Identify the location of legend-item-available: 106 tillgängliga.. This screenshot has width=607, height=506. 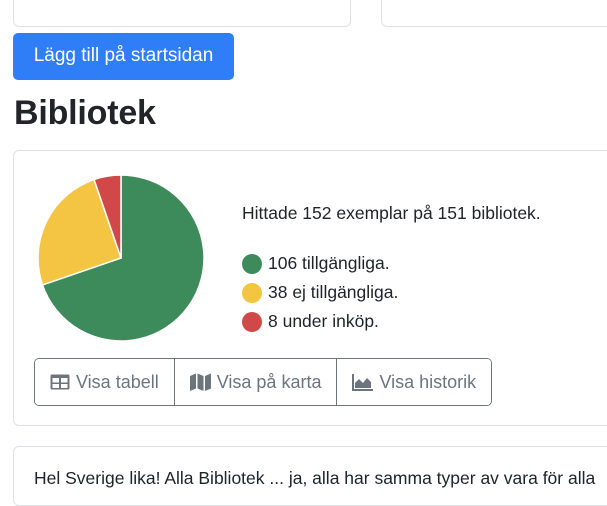
(320, 263).